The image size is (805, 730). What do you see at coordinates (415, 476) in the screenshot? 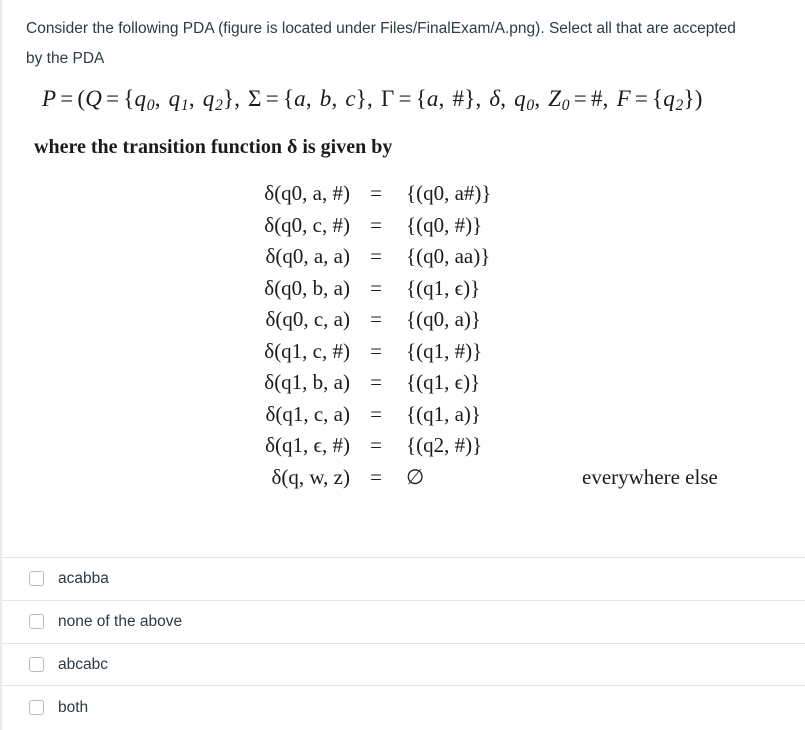
I see `transition-rhs: ∅` at bounding box center [415, 476].